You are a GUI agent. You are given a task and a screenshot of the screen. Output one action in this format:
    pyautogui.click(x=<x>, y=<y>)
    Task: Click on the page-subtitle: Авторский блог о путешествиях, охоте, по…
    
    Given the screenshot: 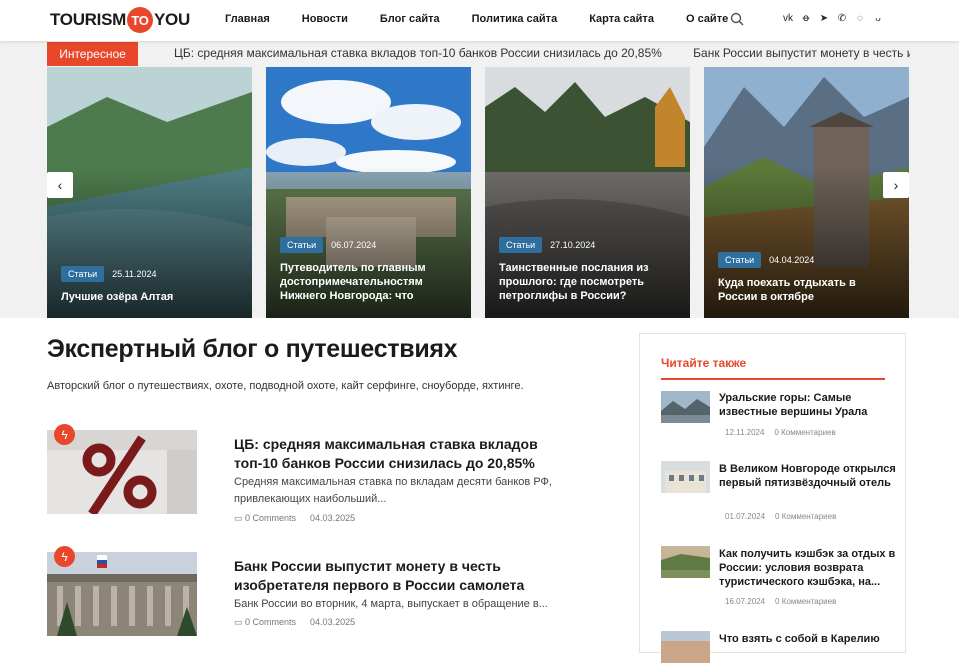 What is the action you would take?
    pyautogui.click(x=285, y=386)
    